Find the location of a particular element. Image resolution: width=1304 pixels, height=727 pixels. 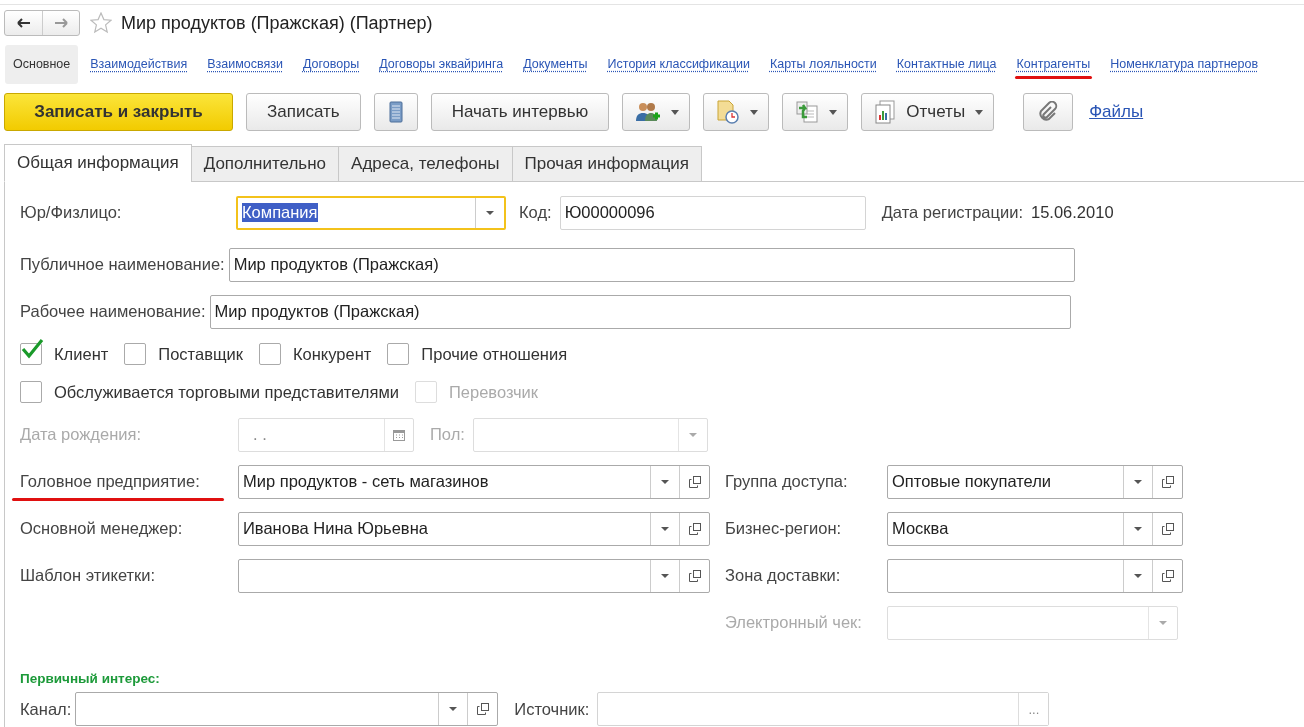

section-link: Договоры is located at coordinates (331, 64).